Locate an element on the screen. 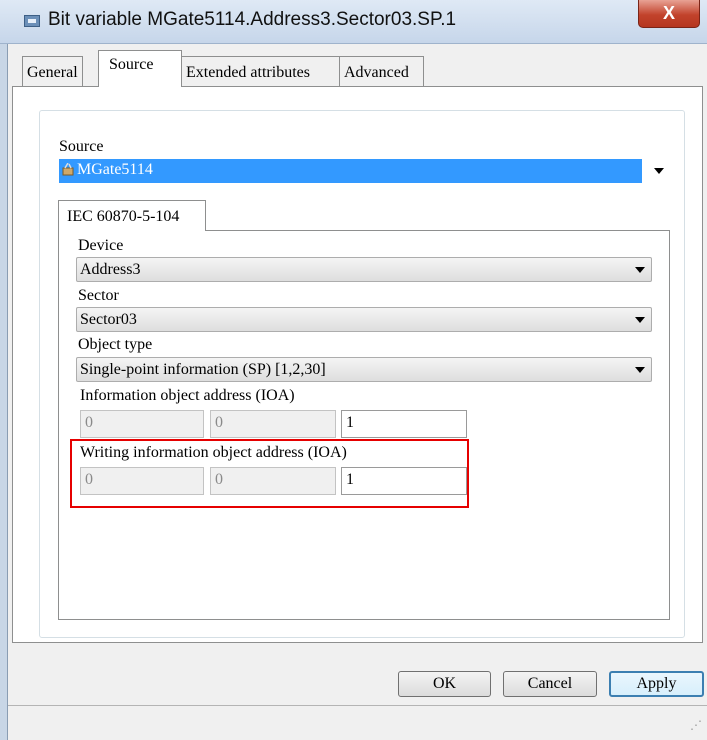 Image resolution: width=707 pixels, height=740 pixels. tab-general: General is located at coordinates (52, 71).